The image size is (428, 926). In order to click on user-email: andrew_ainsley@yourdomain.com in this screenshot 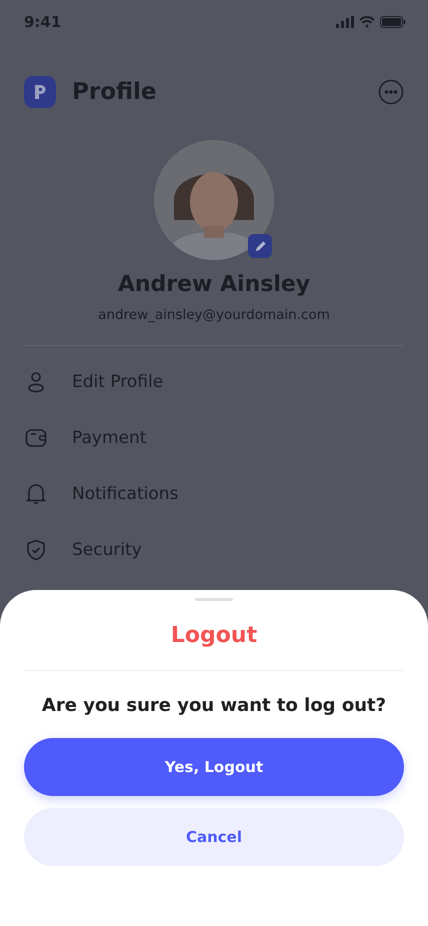, I will do `click(214, 315)`.